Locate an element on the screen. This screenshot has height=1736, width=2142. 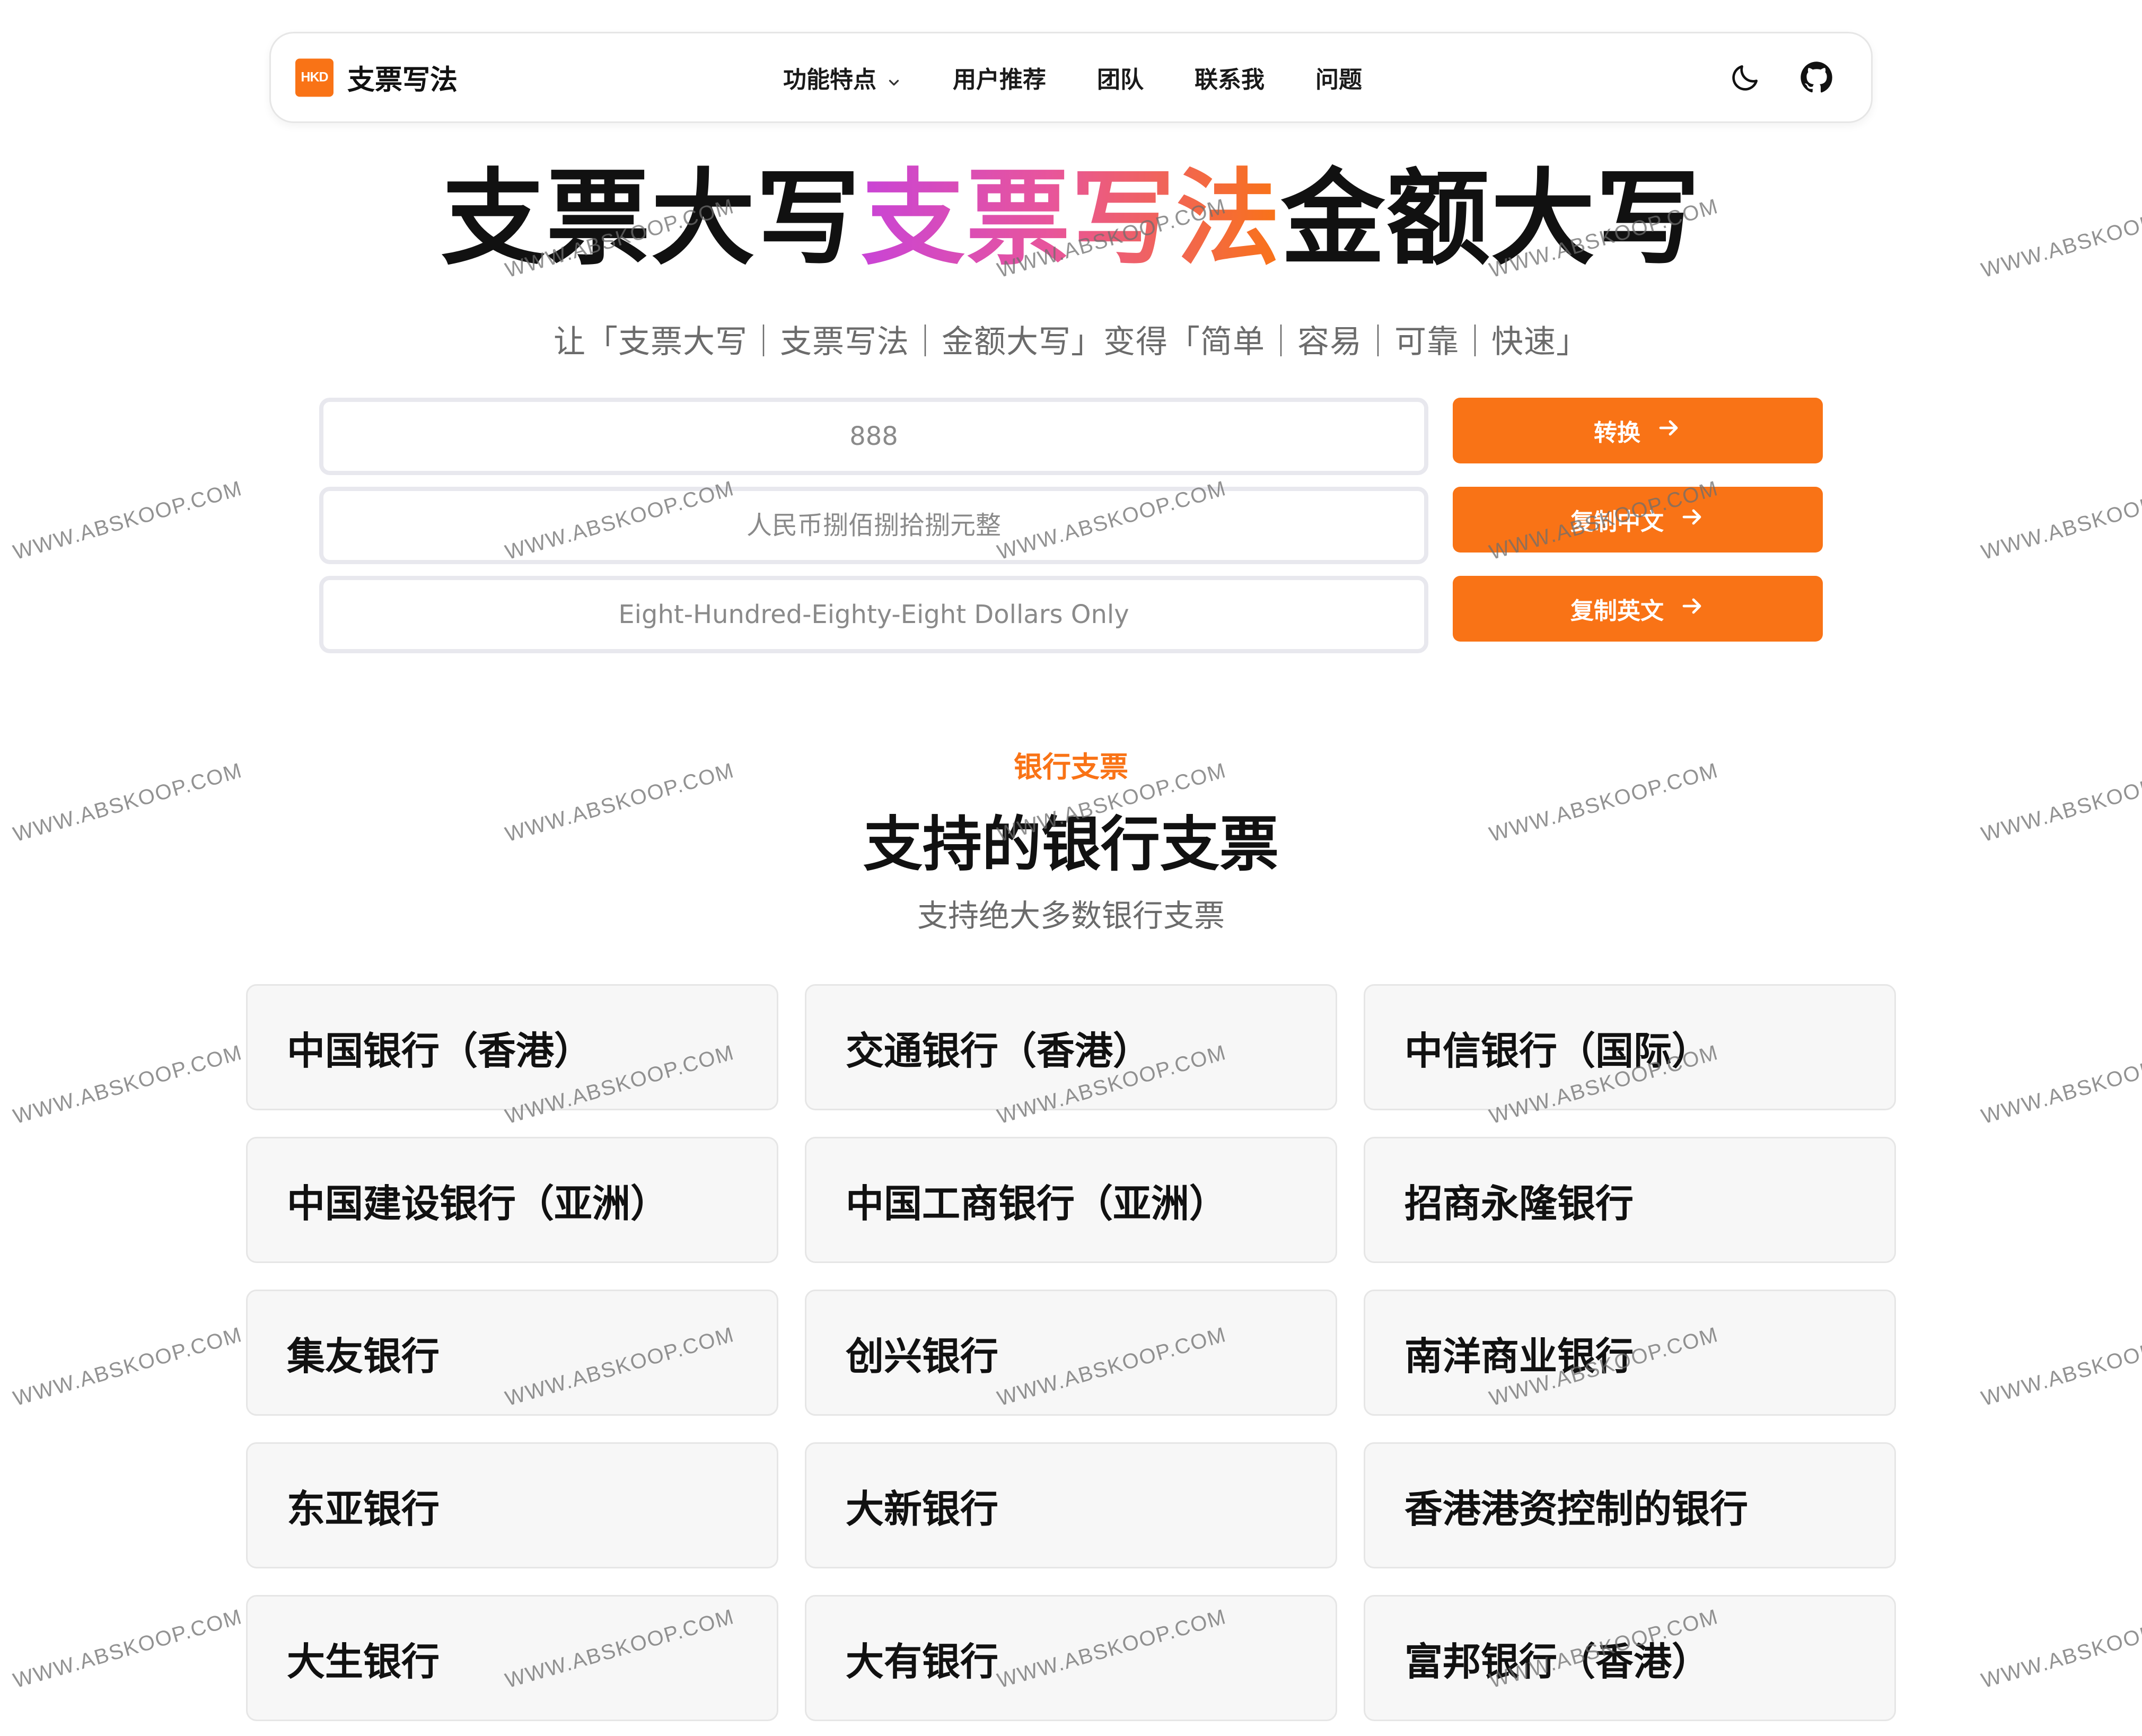
copy-english-button-label: 复制英文 is located at coordinates (1617, 611).